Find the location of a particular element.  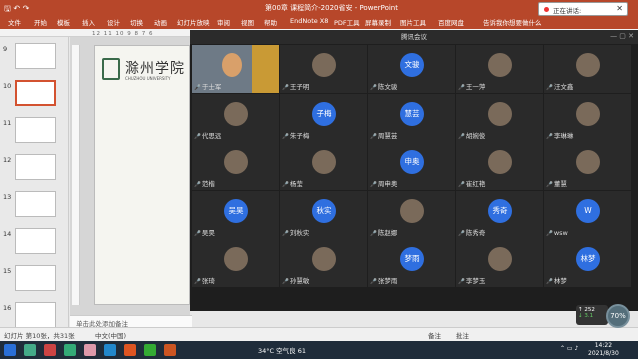

participant-tile: 🎤张琦 is located at coordinates (235, 263).